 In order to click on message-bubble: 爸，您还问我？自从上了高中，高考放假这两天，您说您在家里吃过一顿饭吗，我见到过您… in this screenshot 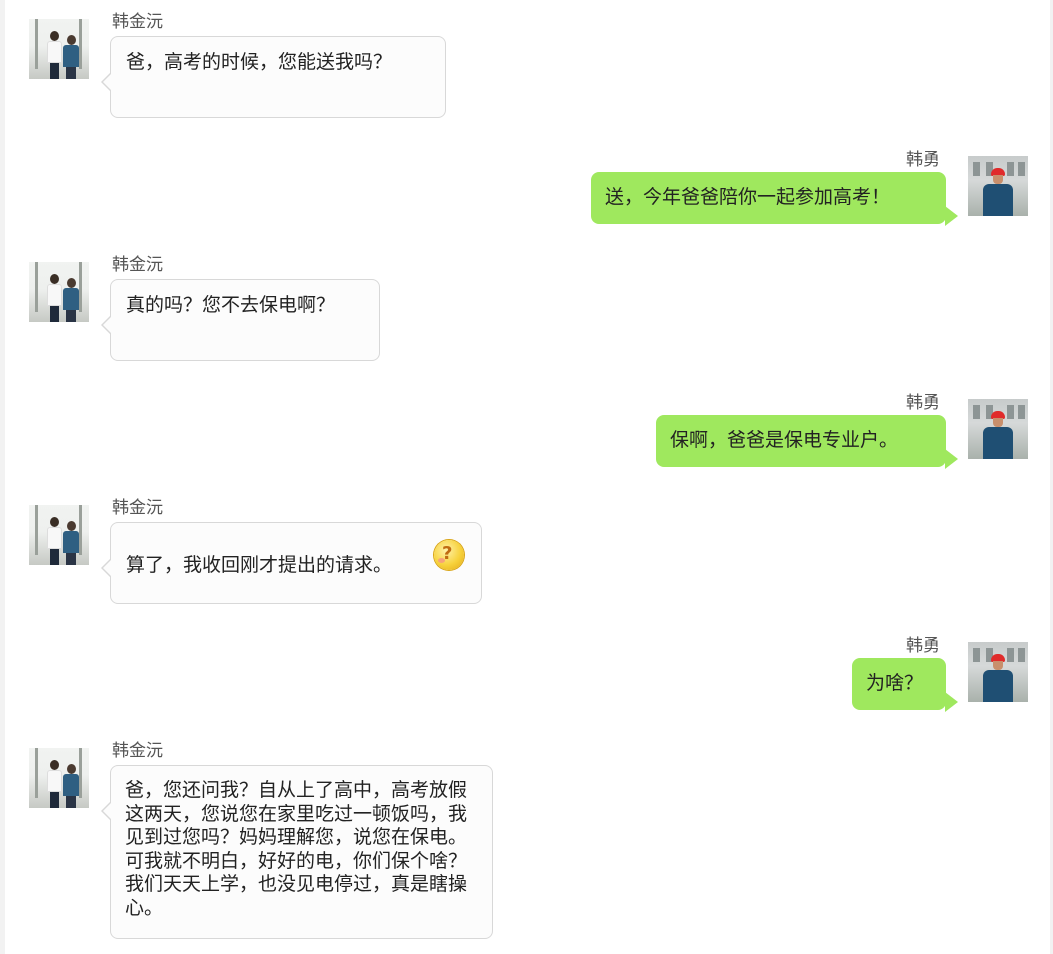, I will do `click(297, 852)`.